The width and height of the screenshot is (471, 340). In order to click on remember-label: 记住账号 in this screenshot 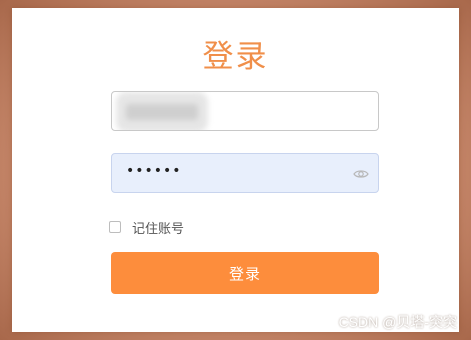, I will do `click(158, 229)`.